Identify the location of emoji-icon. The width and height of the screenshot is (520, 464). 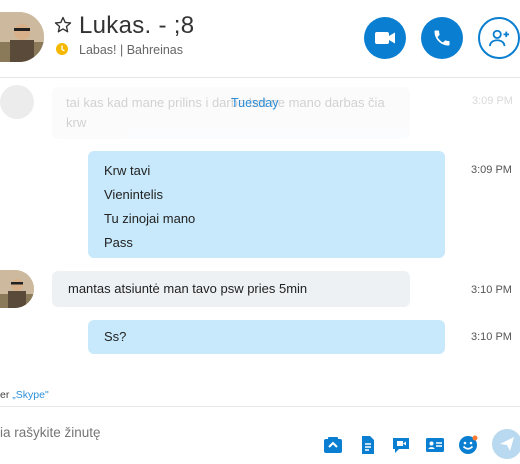
(468, 445).